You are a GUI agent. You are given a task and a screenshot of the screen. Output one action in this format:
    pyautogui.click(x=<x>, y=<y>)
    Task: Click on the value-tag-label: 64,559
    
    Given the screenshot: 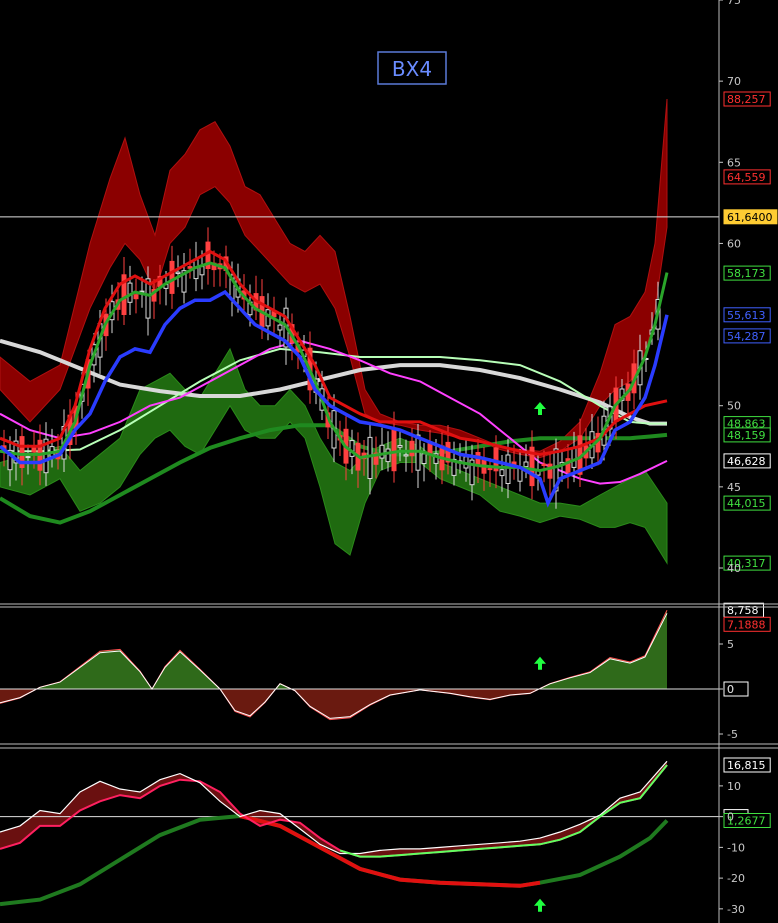 What is the action you would take?
    pyautogui.click(x=746, y=177)
    